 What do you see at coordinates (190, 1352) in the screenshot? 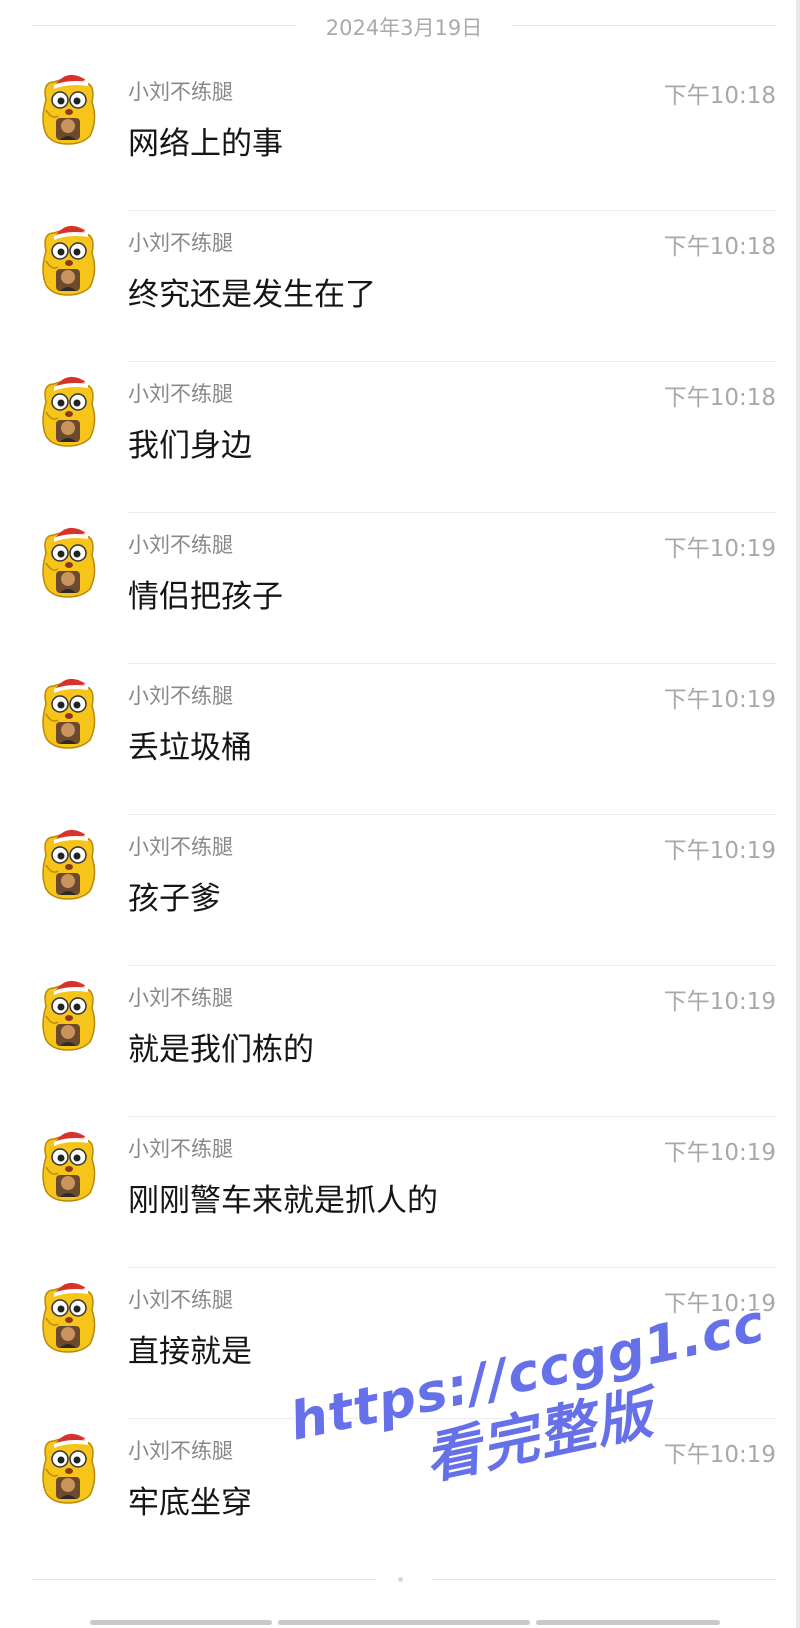
I see `message-text: 直接就是` at bounding box center [190, 1352].